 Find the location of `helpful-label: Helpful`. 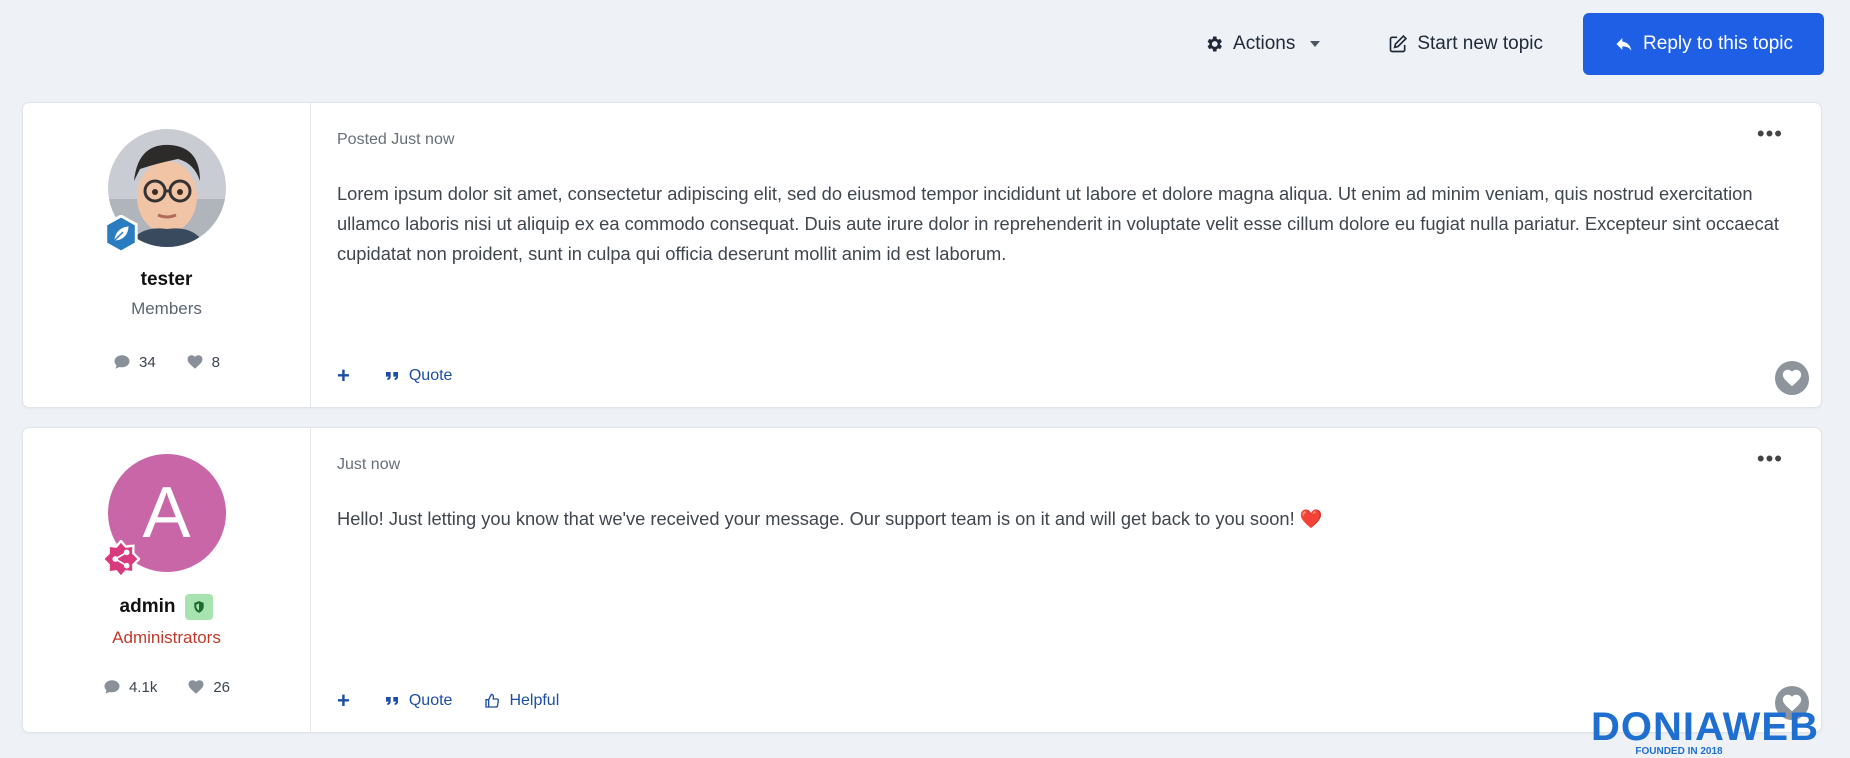

helpful-label: Helpful is located at coordinates (534, 700).